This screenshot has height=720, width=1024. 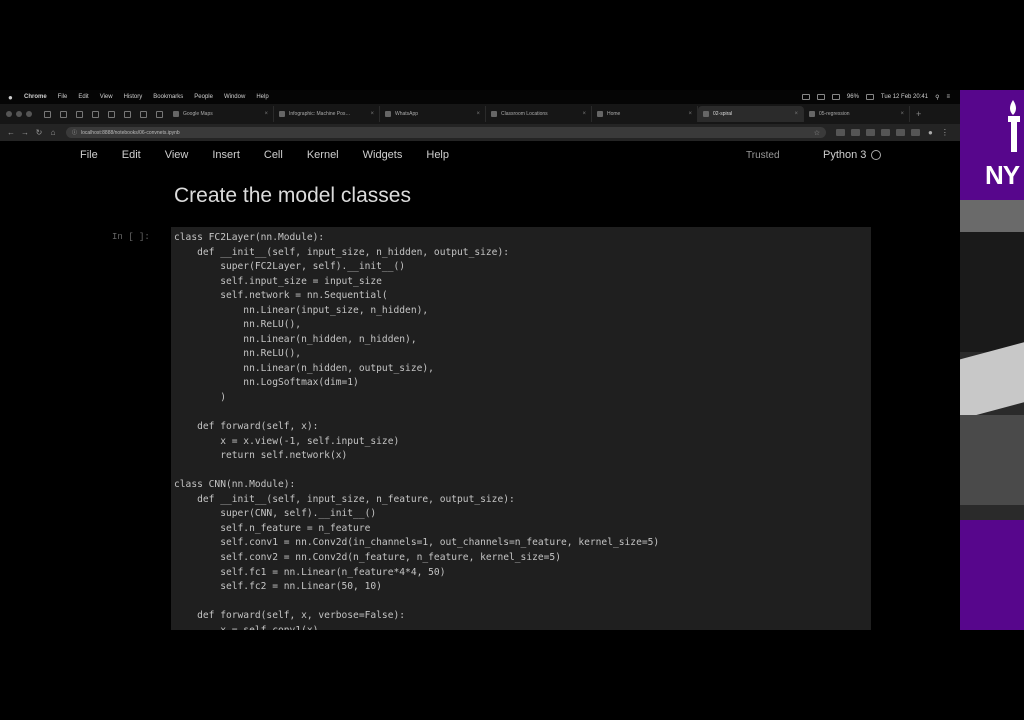 What do you see at coordinates (63, 97) in the screenshot?
I see `menu-file: File` at bounding box center [63, 97].